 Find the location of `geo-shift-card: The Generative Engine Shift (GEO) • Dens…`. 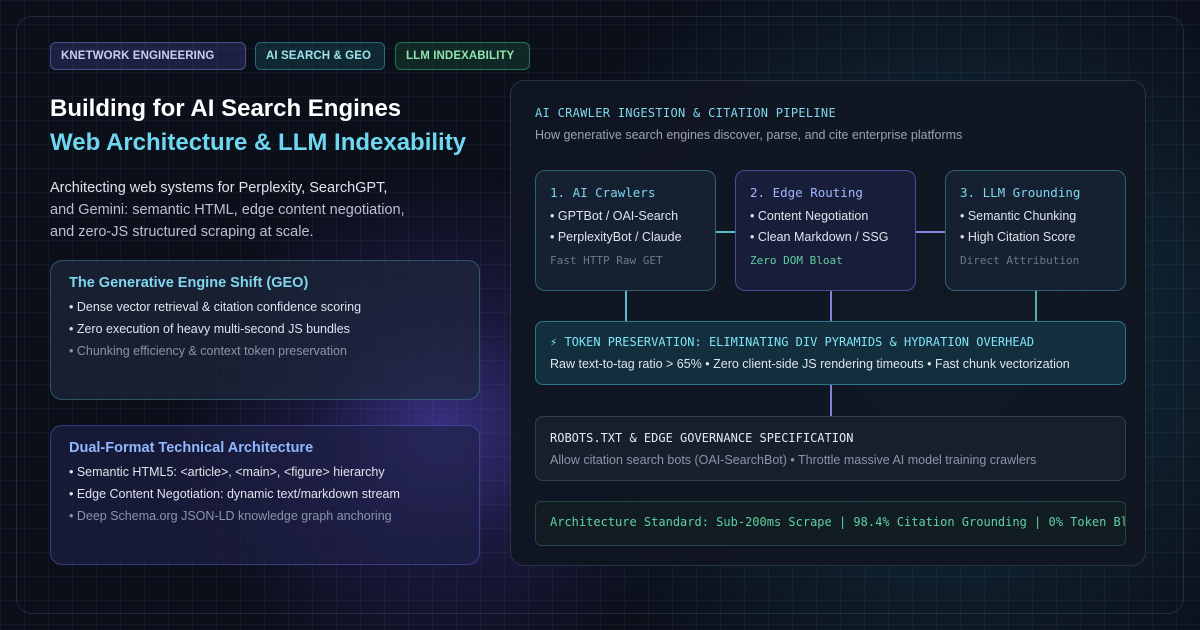

geo-shift-card: The Generative Engine Shift (GEO) • Dens… is located at coordinates (265, 330).